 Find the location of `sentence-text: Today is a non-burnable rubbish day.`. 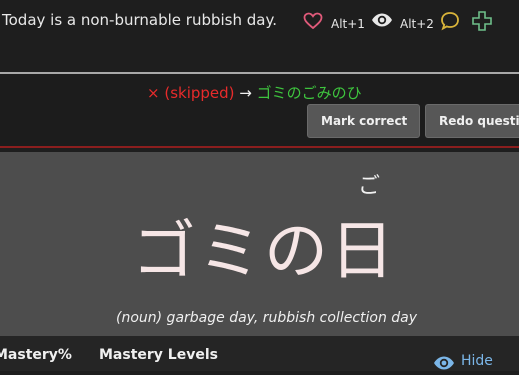

sentence-text: Today is a non-burnable rubbish day. is located at coordinates (139, 20).